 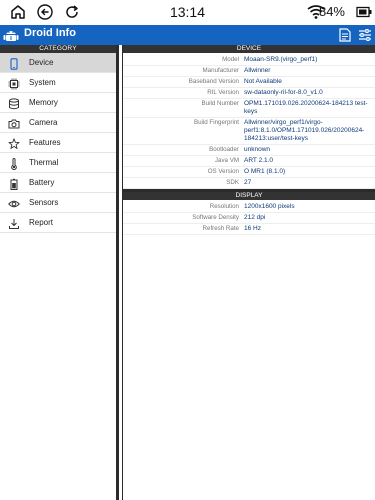 I want to click on info-value: O MR1 (8.1.0), so click(x=265, y=171).